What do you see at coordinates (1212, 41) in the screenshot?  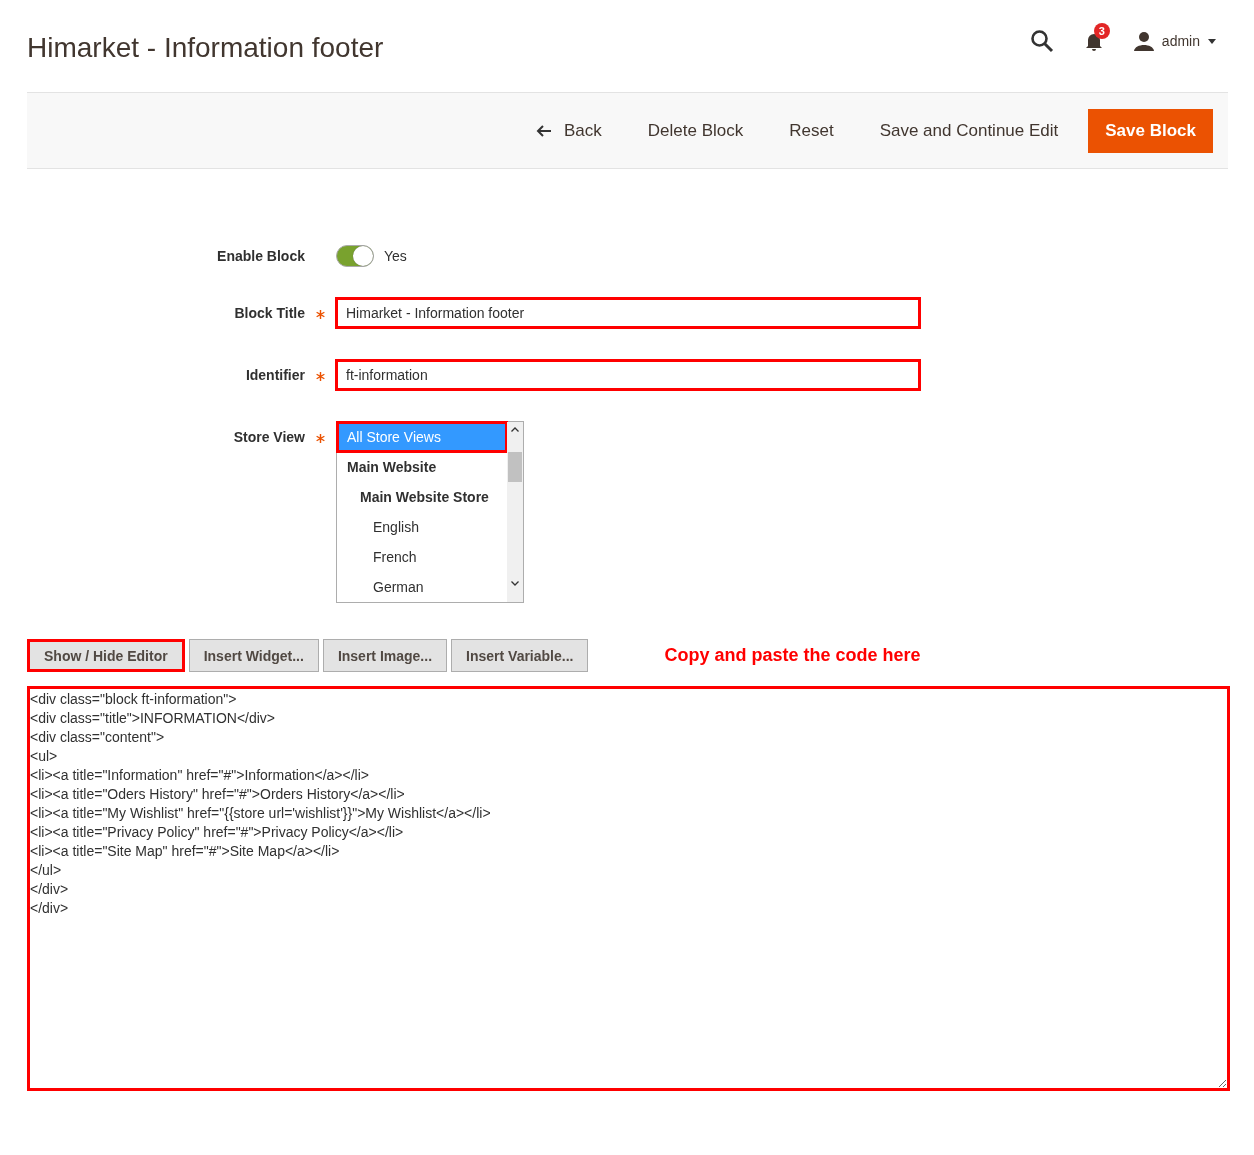 I see `caret-icon` at bounding box center [1212, 41].